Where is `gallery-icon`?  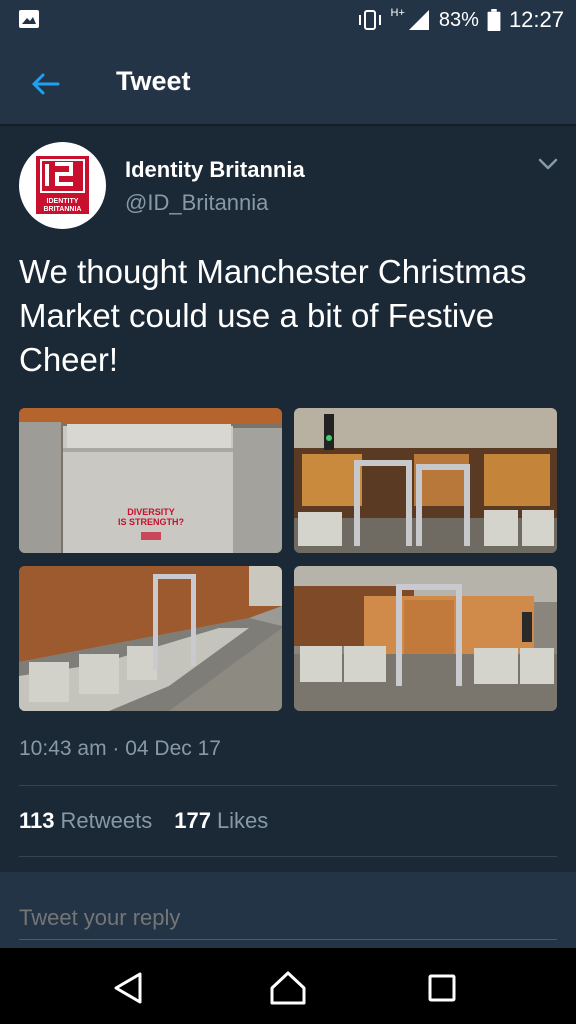 gallery-icon is located at coordinates (29, 19).